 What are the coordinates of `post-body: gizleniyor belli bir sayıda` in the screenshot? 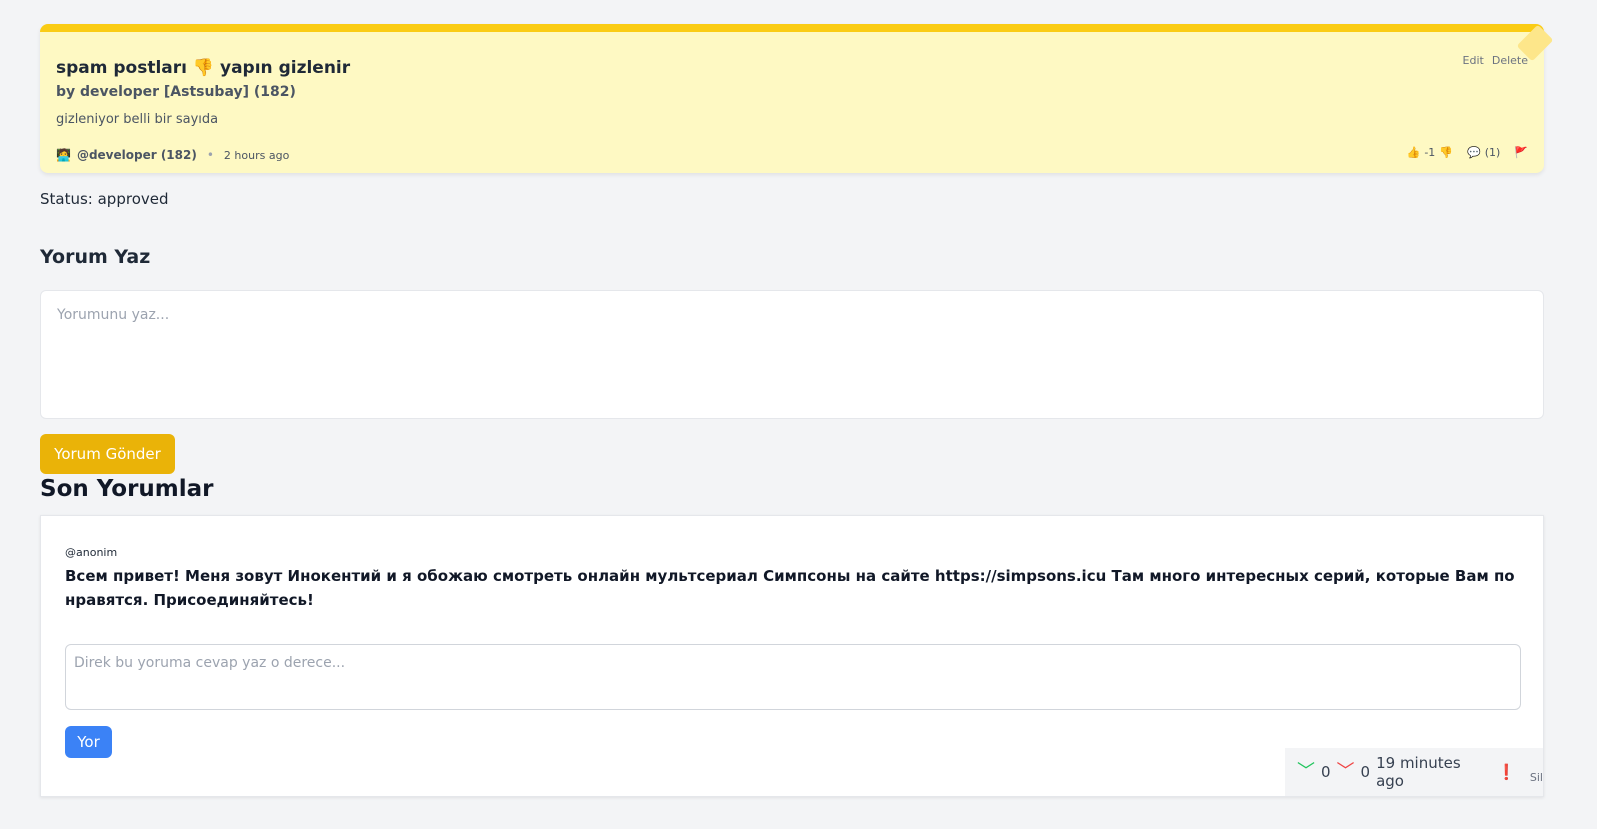 It's located at (137, 119).